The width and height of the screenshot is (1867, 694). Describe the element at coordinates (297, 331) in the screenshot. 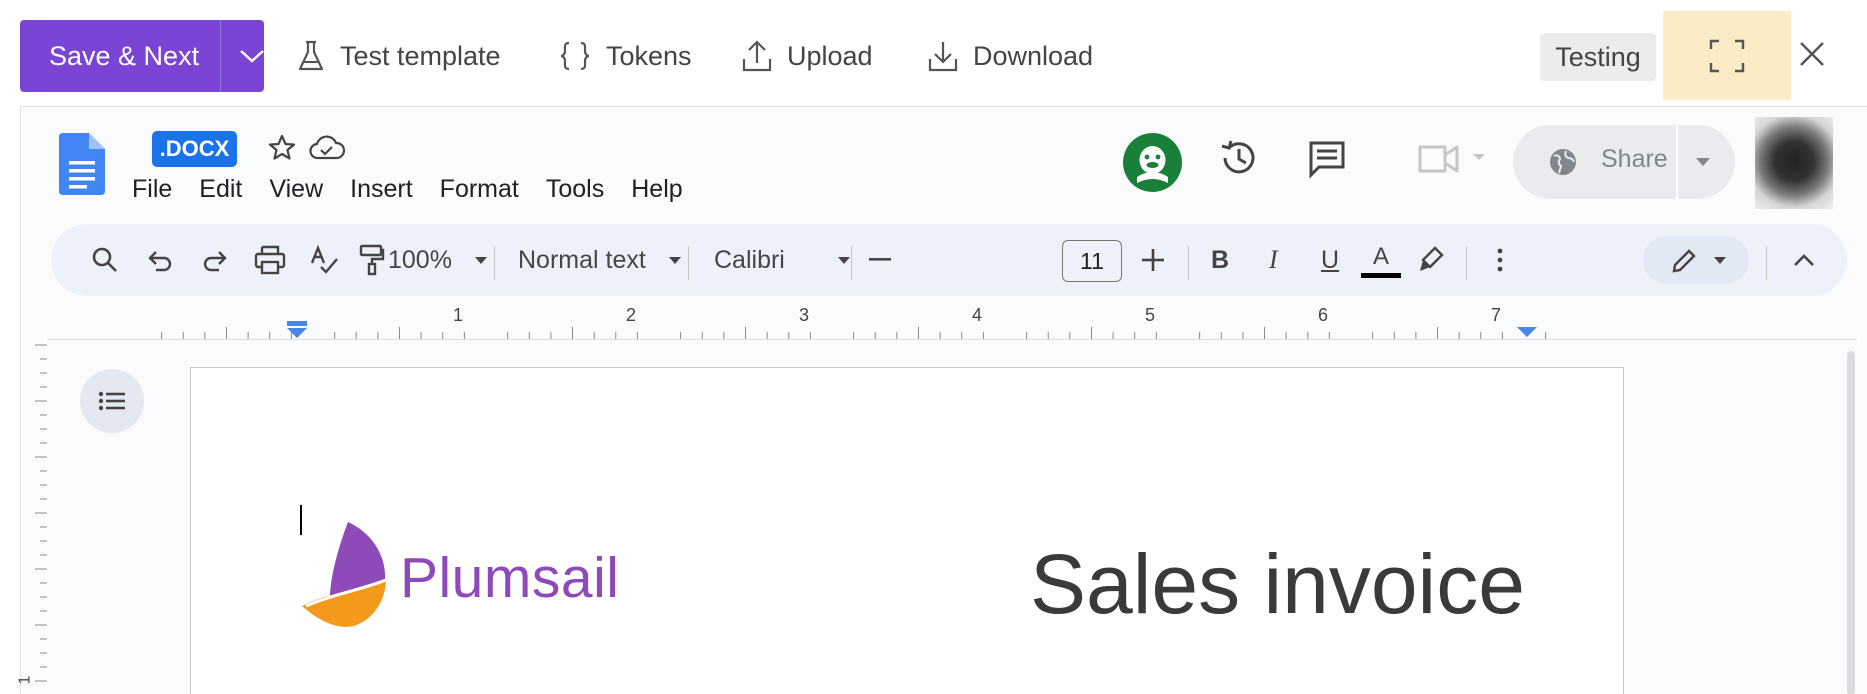

I see `left-indent-marker-icon` at that location.